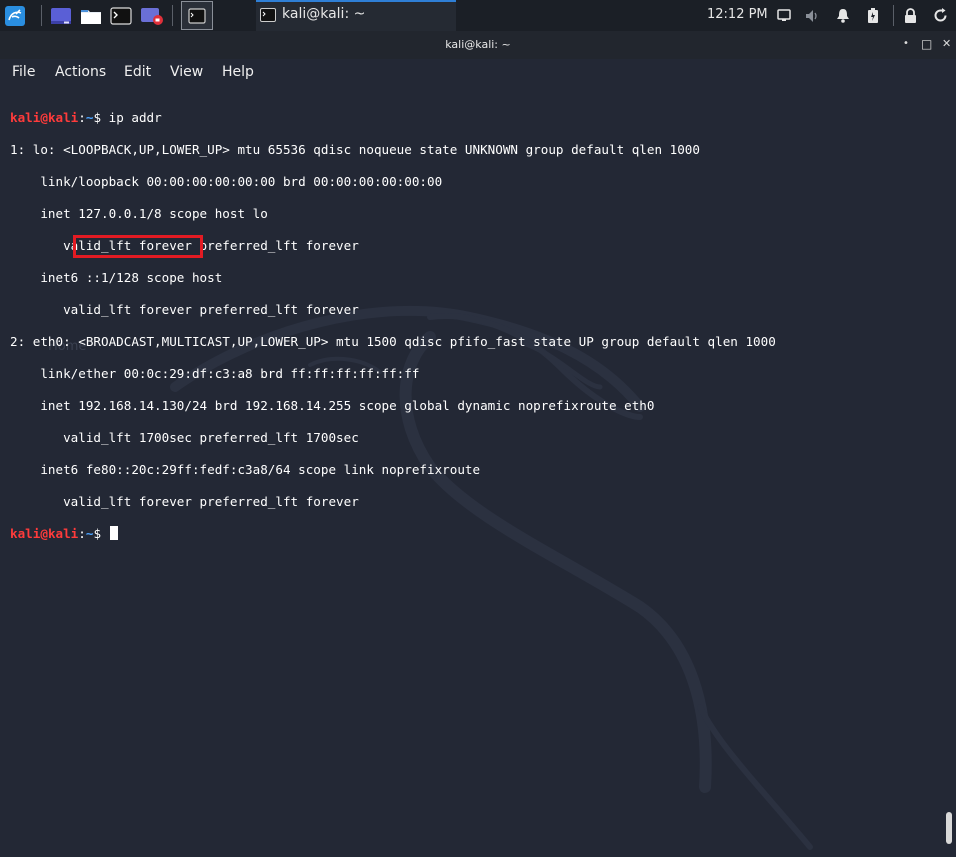  Describe the element at coordinates (113, 533) in the screenshot. I see `text-cursor` at that location.